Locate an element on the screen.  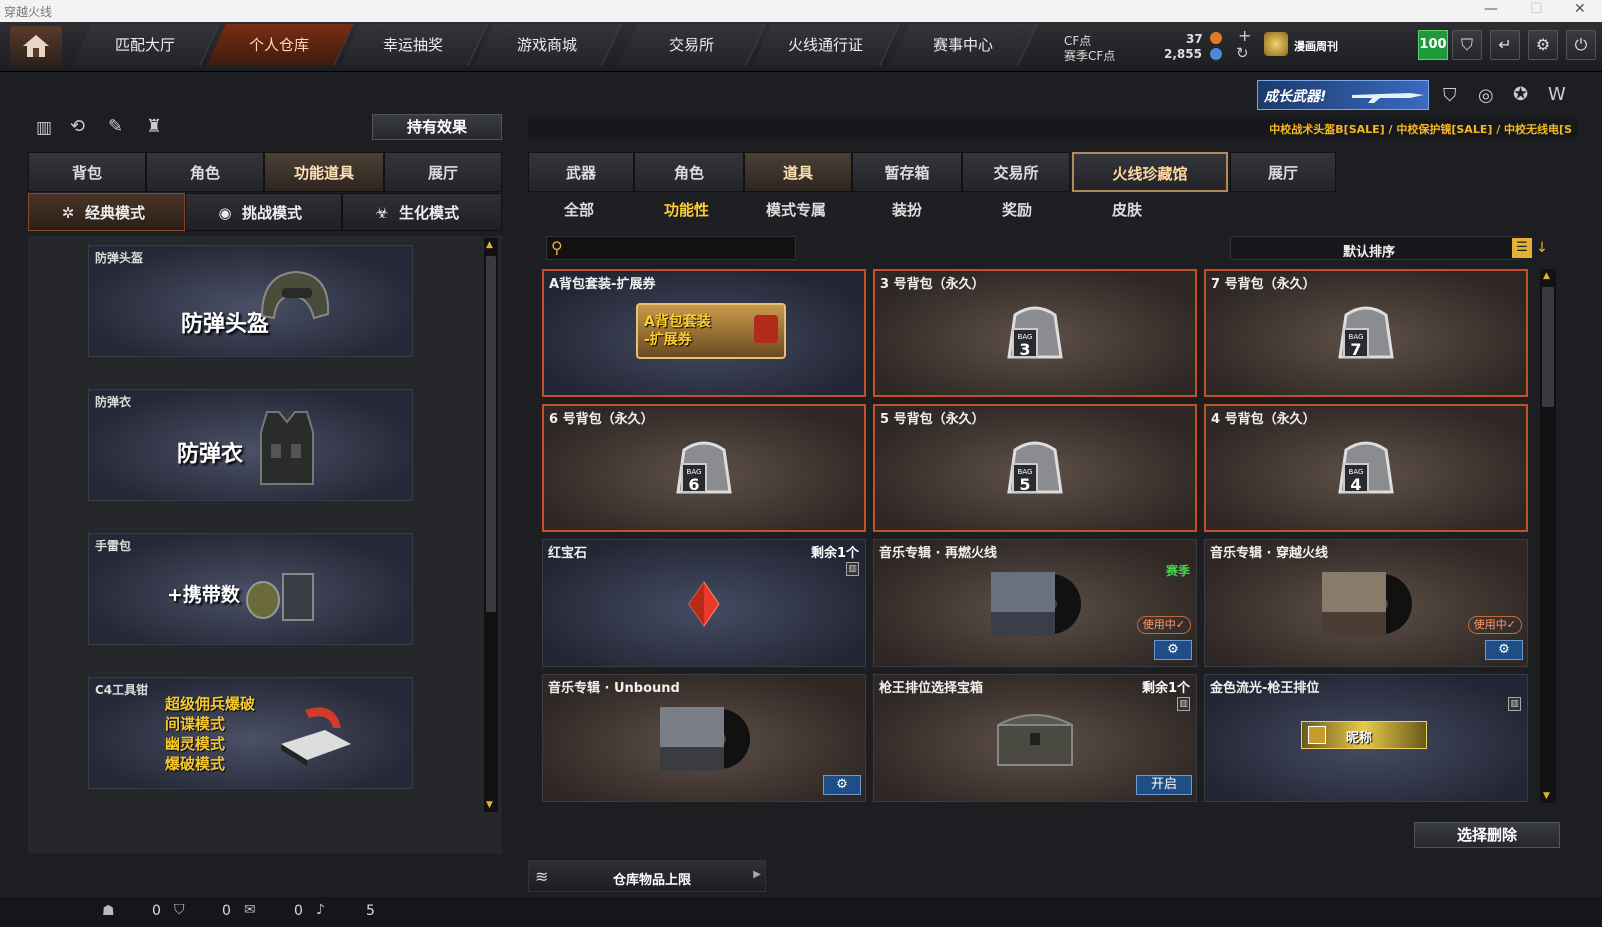
rifle-icon is located at coordinates (1388, 98).